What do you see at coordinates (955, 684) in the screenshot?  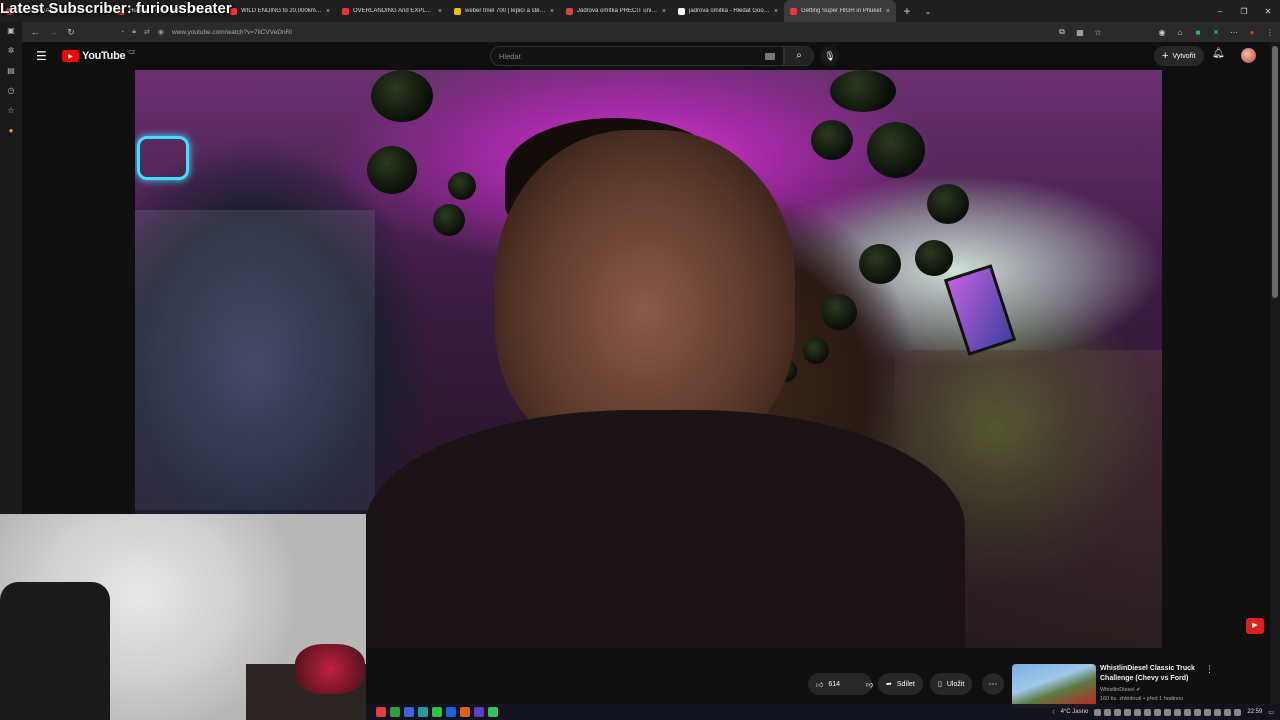 I see `save-label: Uložit` at bounding box center [955, 684].